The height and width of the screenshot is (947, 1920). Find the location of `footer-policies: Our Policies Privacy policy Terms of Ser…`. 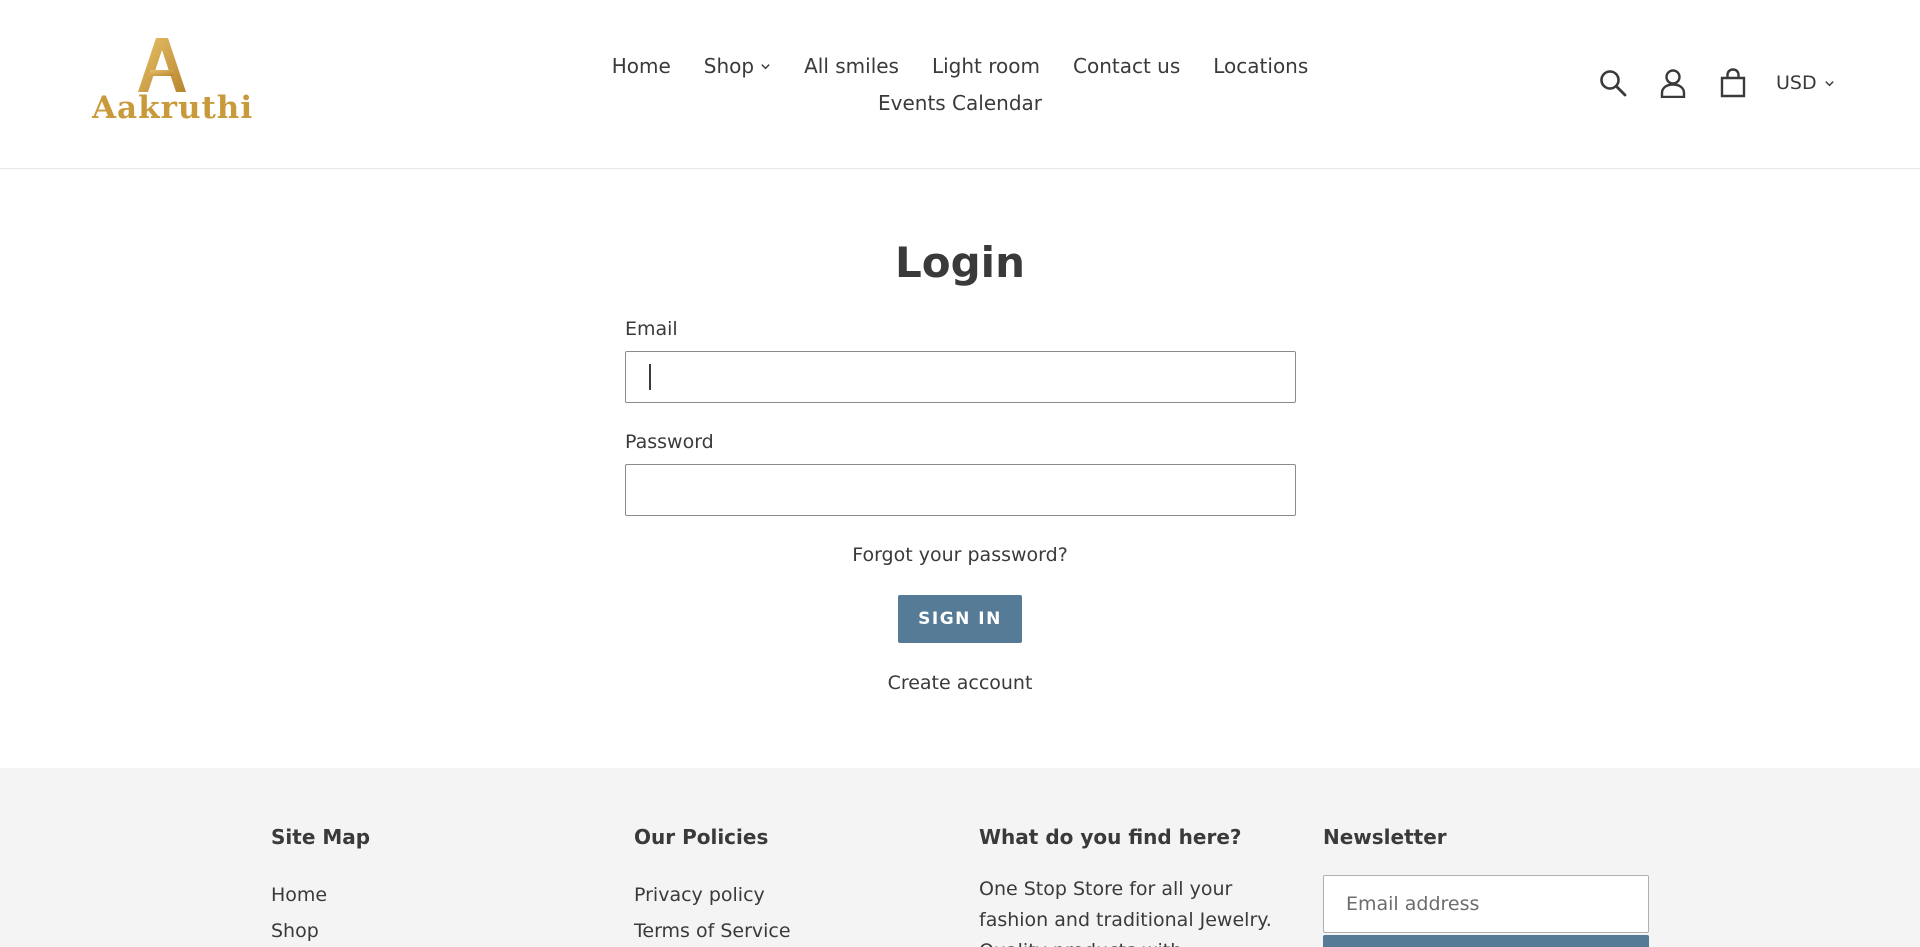

footer-policies: Our Policies Privacy policy Terms of Ser… is located at coordinates (712, 886).